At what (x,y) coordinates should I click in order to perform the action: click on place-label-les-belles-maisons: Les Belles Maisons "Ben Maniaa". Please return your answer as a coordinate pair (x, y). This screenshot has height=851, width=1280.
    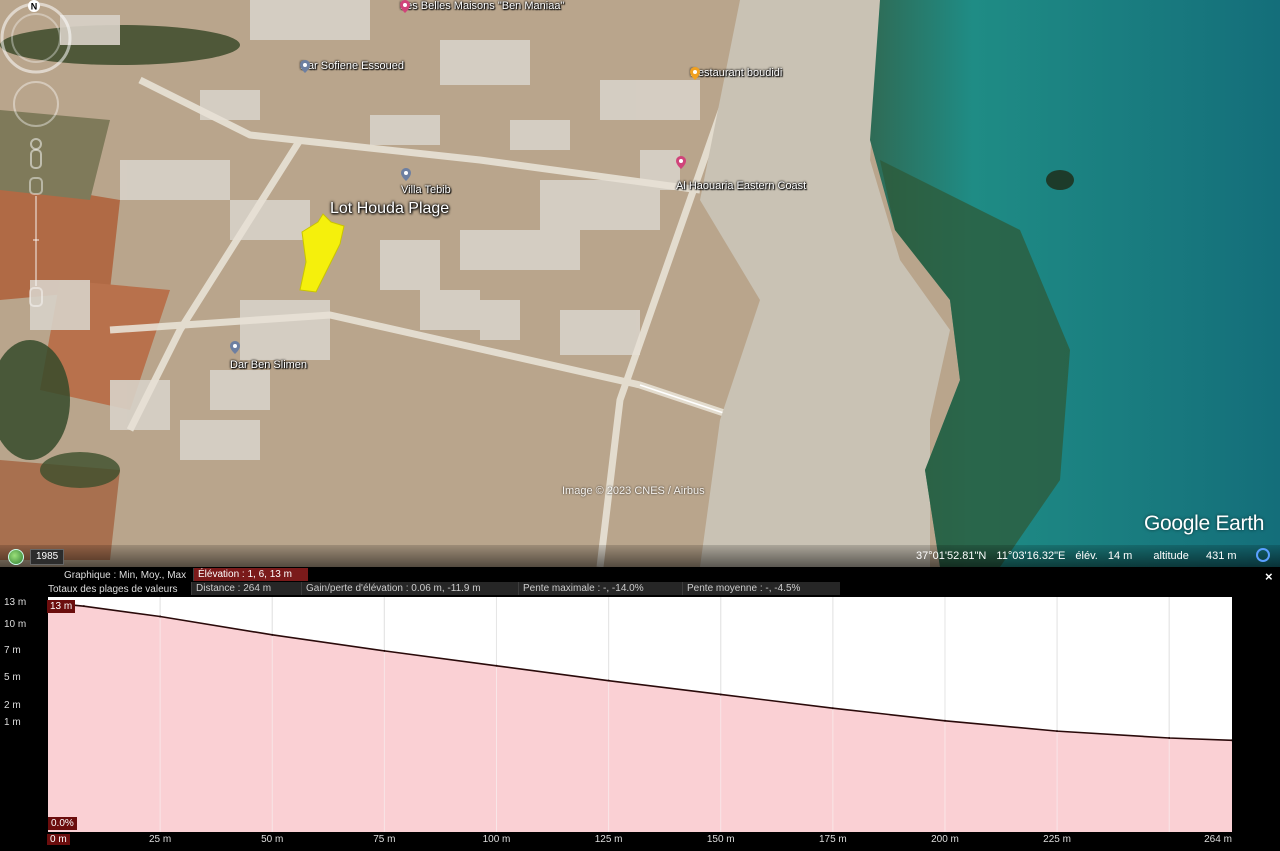
    Looking at the image, I should click on (482, 6).